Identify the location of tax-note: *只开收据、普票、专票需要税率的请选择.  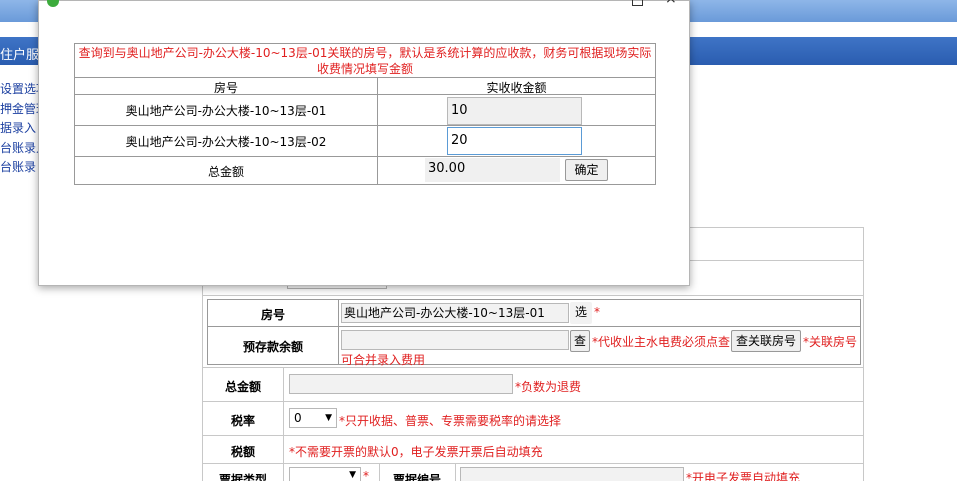
(450, 421).